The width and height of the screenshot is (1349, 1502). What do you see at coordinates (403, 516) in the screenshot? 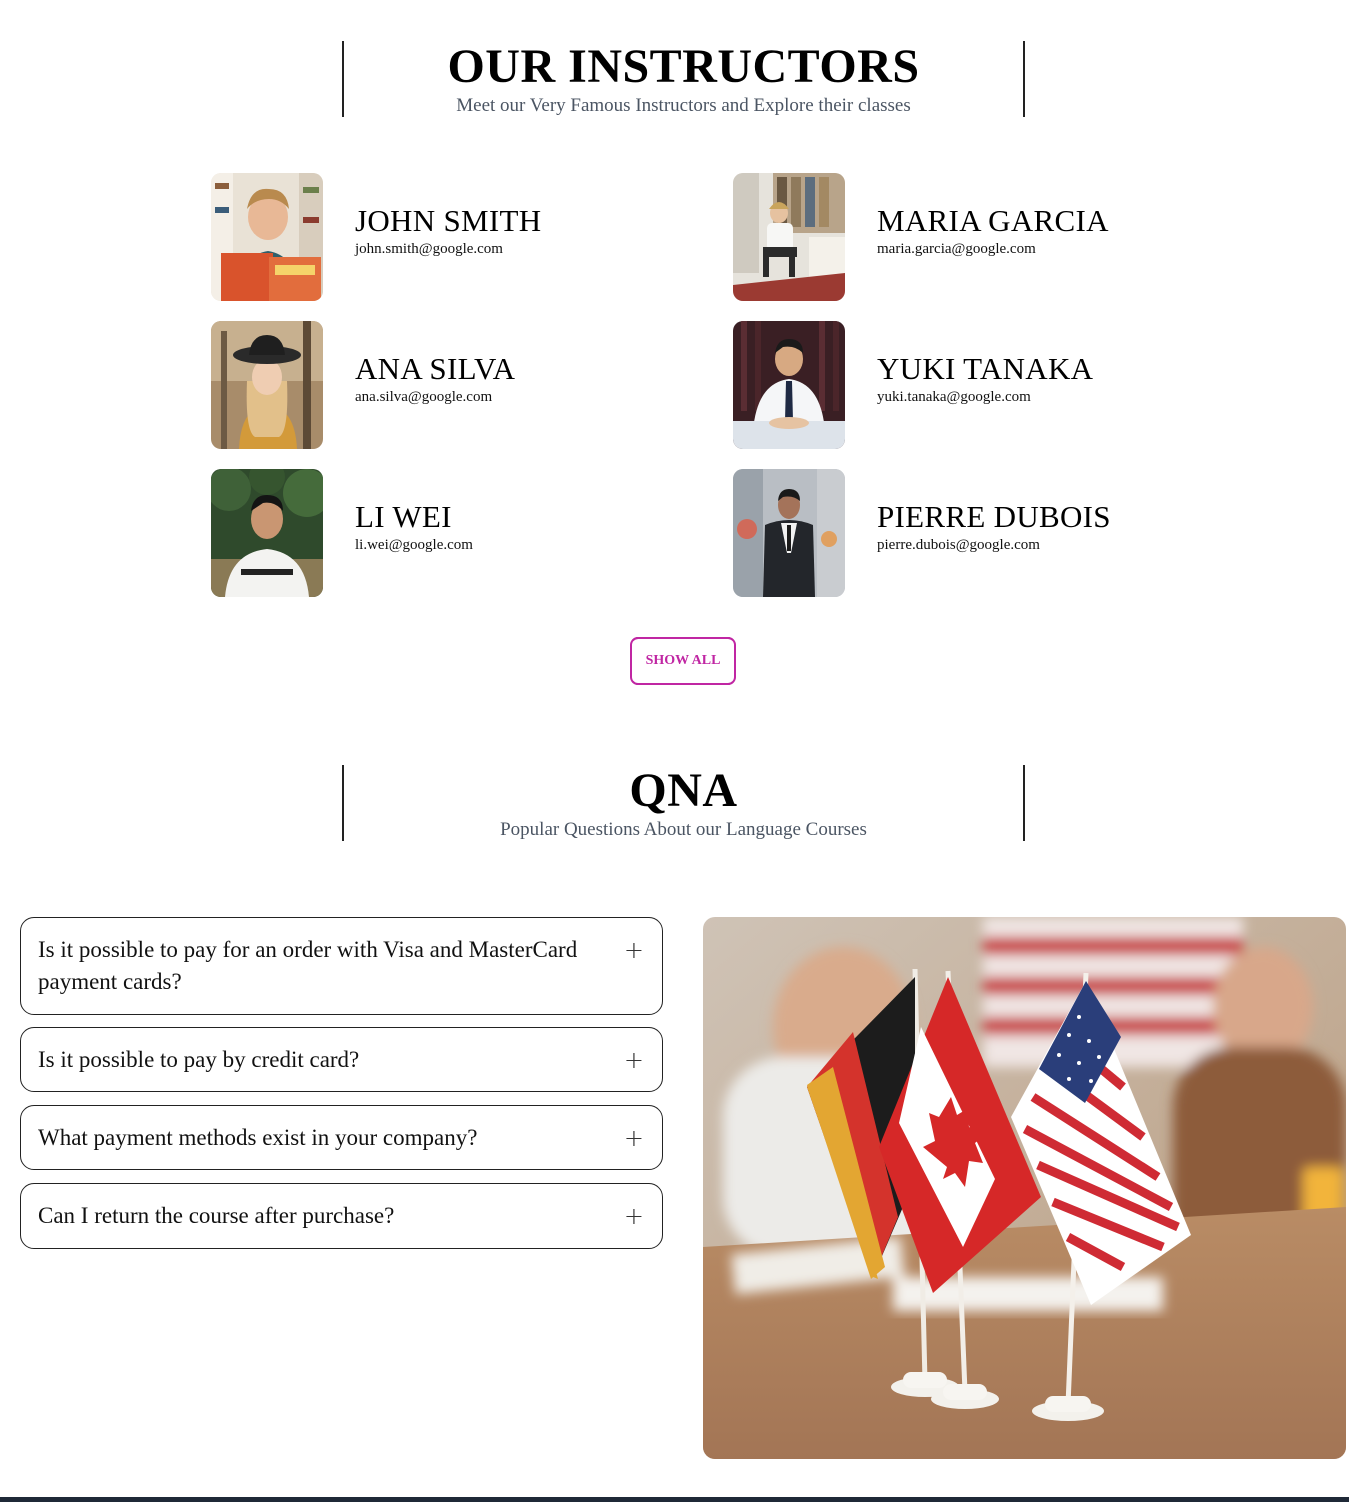
I see `instructor-name: LI WEI` at bounding box center [403, 516].